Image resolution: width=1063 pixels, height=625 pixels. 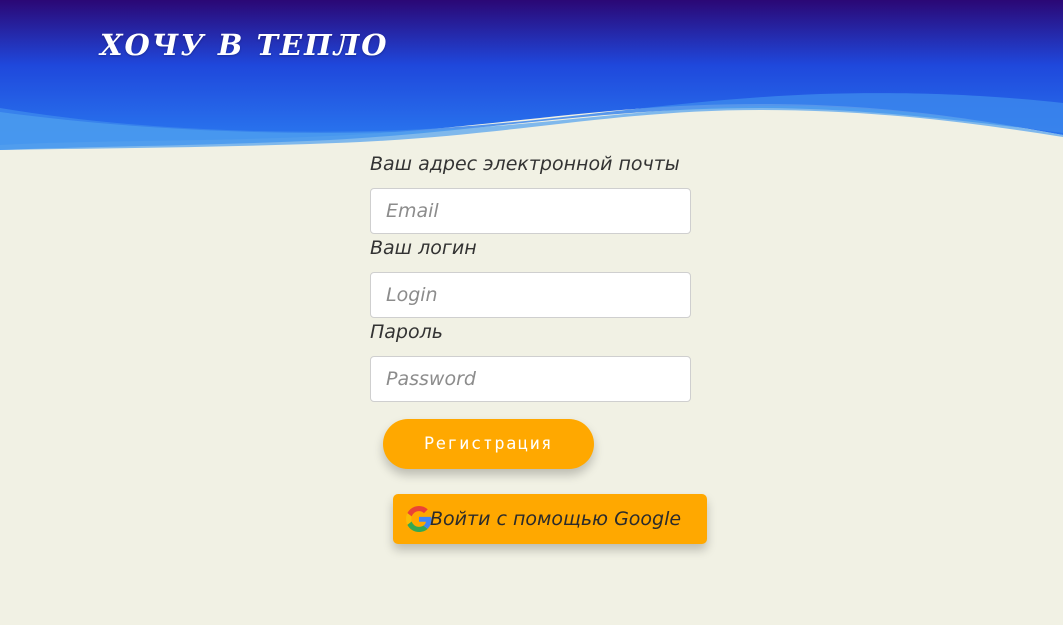 I want to click on login-field, so click(x=530, y=295).